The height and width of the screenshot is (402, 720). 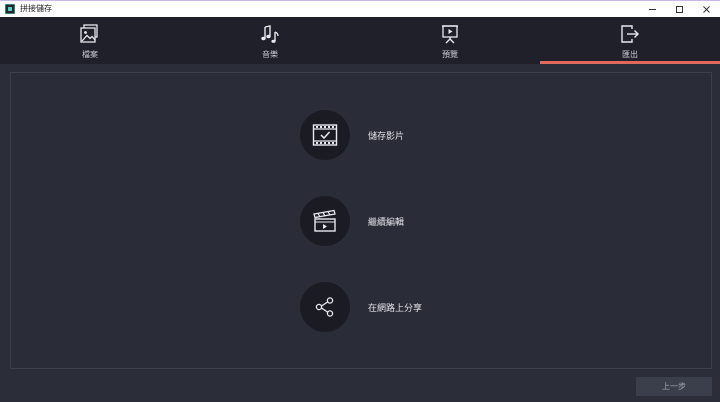 I want to click on app-logo-icon, so click(x=10, y=9).